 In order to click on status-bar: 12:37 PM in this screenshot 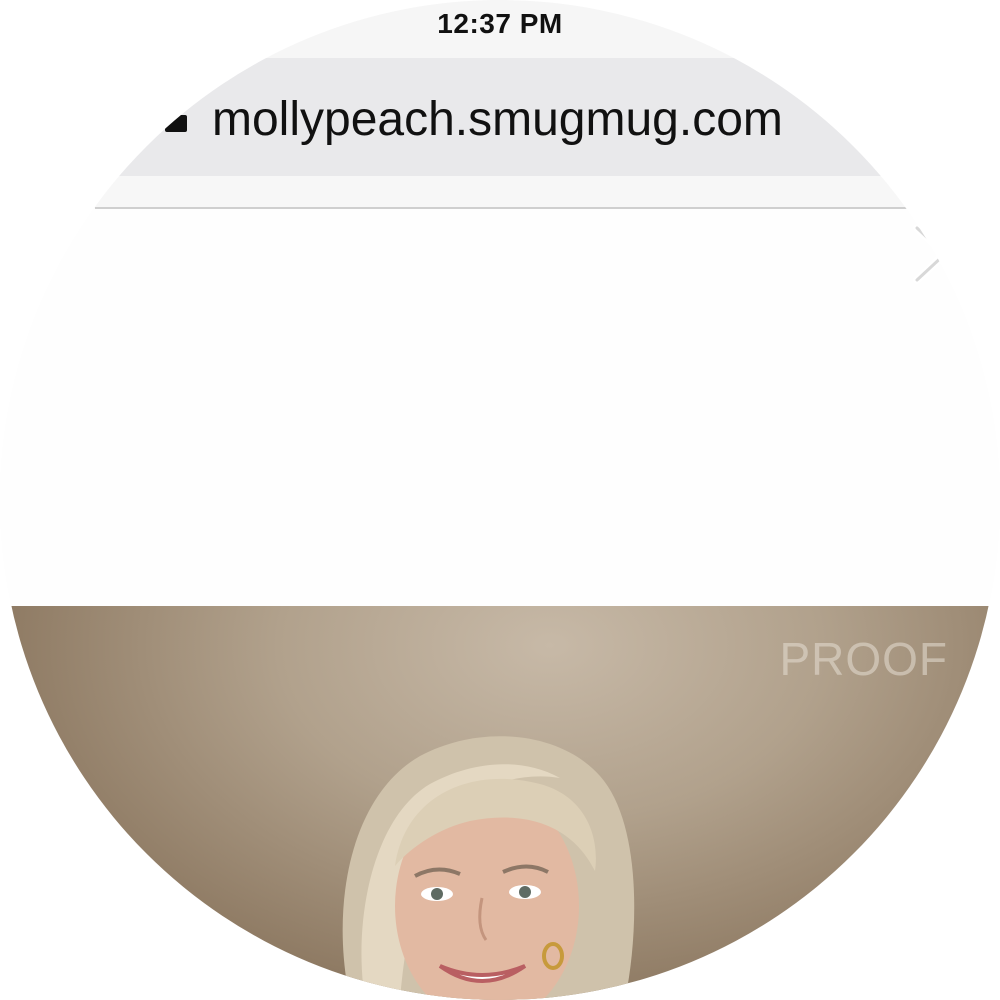, I will do `click(500, 29)`.